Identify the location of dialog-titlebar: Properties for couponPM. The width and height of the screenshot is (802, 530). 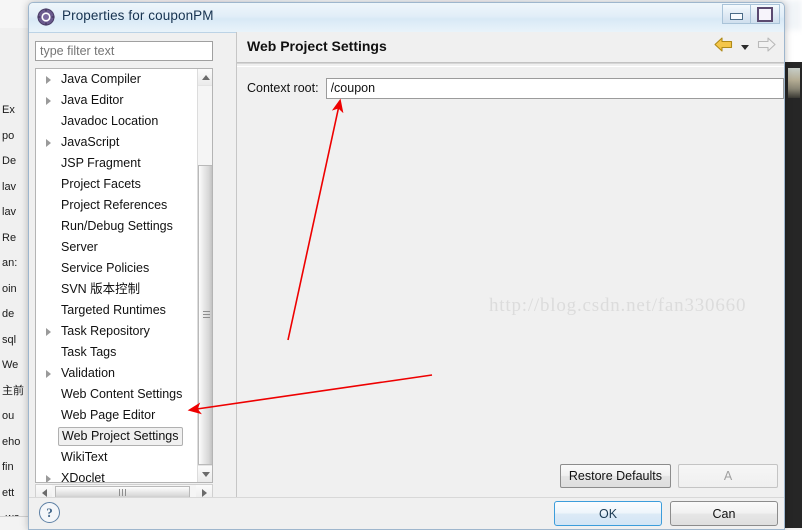
(406, 18).